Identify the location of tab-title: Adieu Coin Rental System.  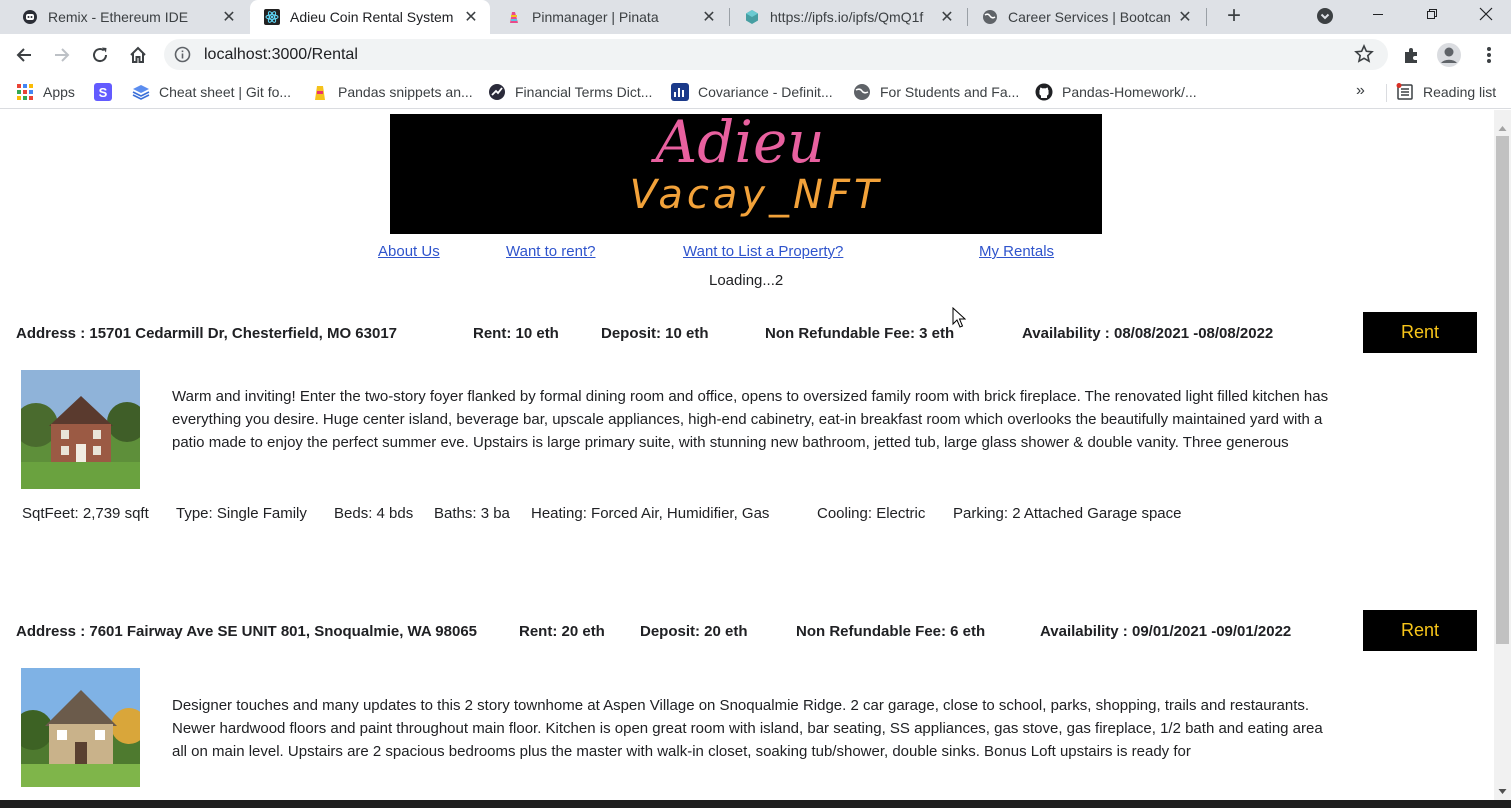
(372, 17).